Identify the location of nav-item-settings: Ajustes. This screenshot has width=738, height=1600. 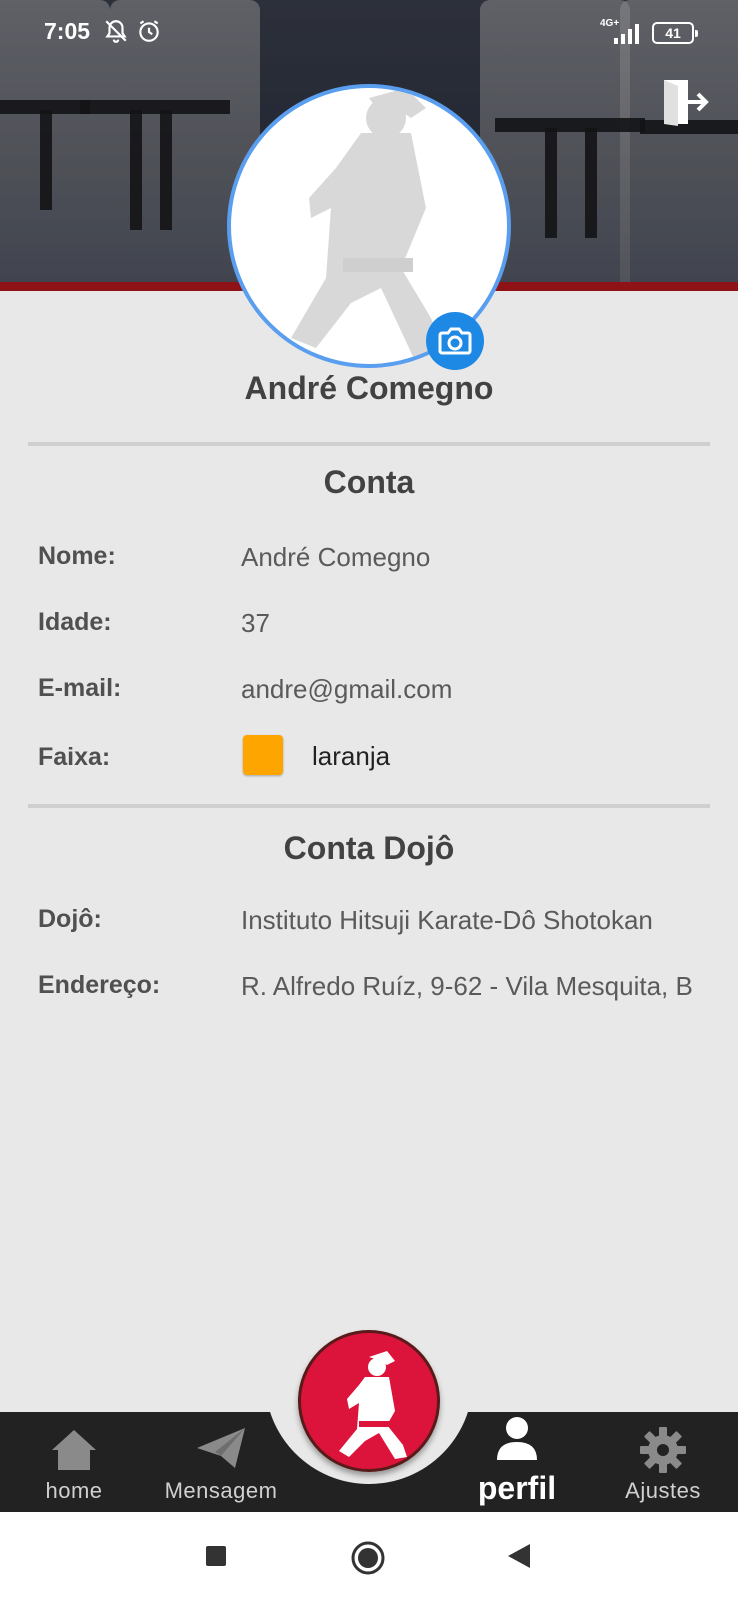
(663, 1466).